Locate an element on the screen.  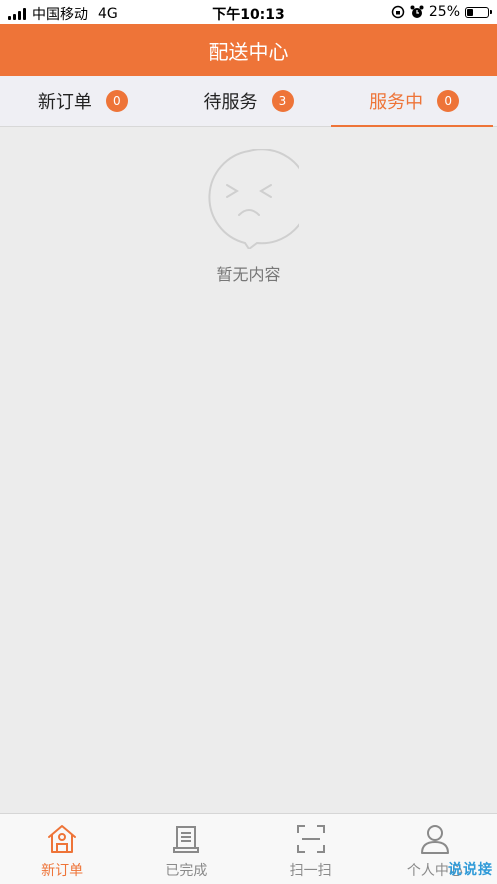
tab-pending-service: 待服务 3 is located at coordinates (249, 101).